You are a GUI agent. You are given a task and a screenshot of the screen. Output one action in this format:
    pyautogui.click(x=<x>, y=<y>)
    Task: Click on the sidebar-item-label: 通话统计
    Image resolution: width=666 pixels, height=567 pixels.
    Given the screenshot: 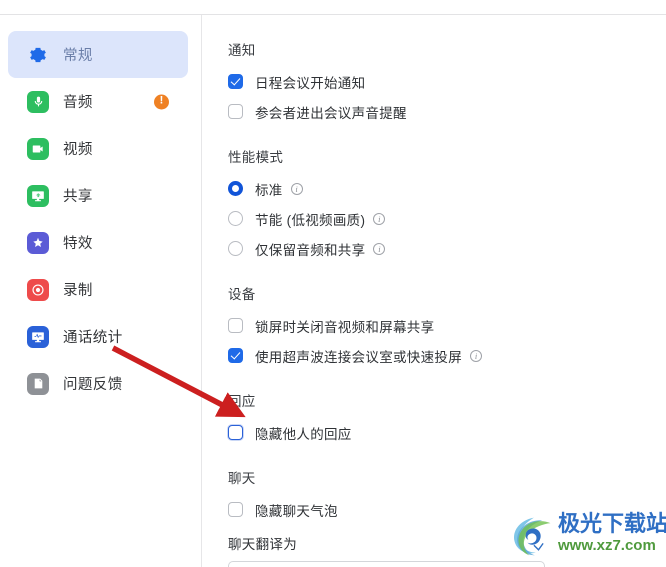 What is the action you would take?
    pyautogui.click(x=93, y=338)
    